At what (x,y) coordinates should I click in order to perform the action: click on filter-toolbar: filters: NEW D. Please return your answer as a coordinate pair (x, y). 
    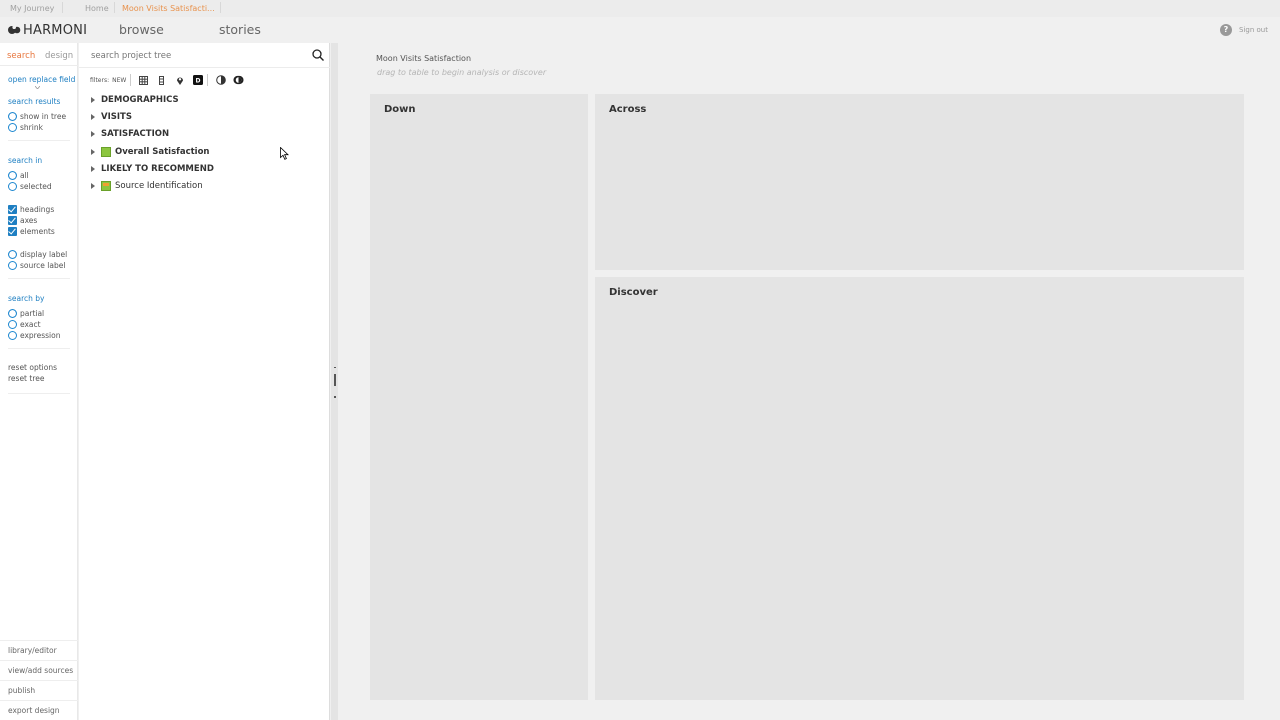
    Looking at the image, I should click on (167, 80).